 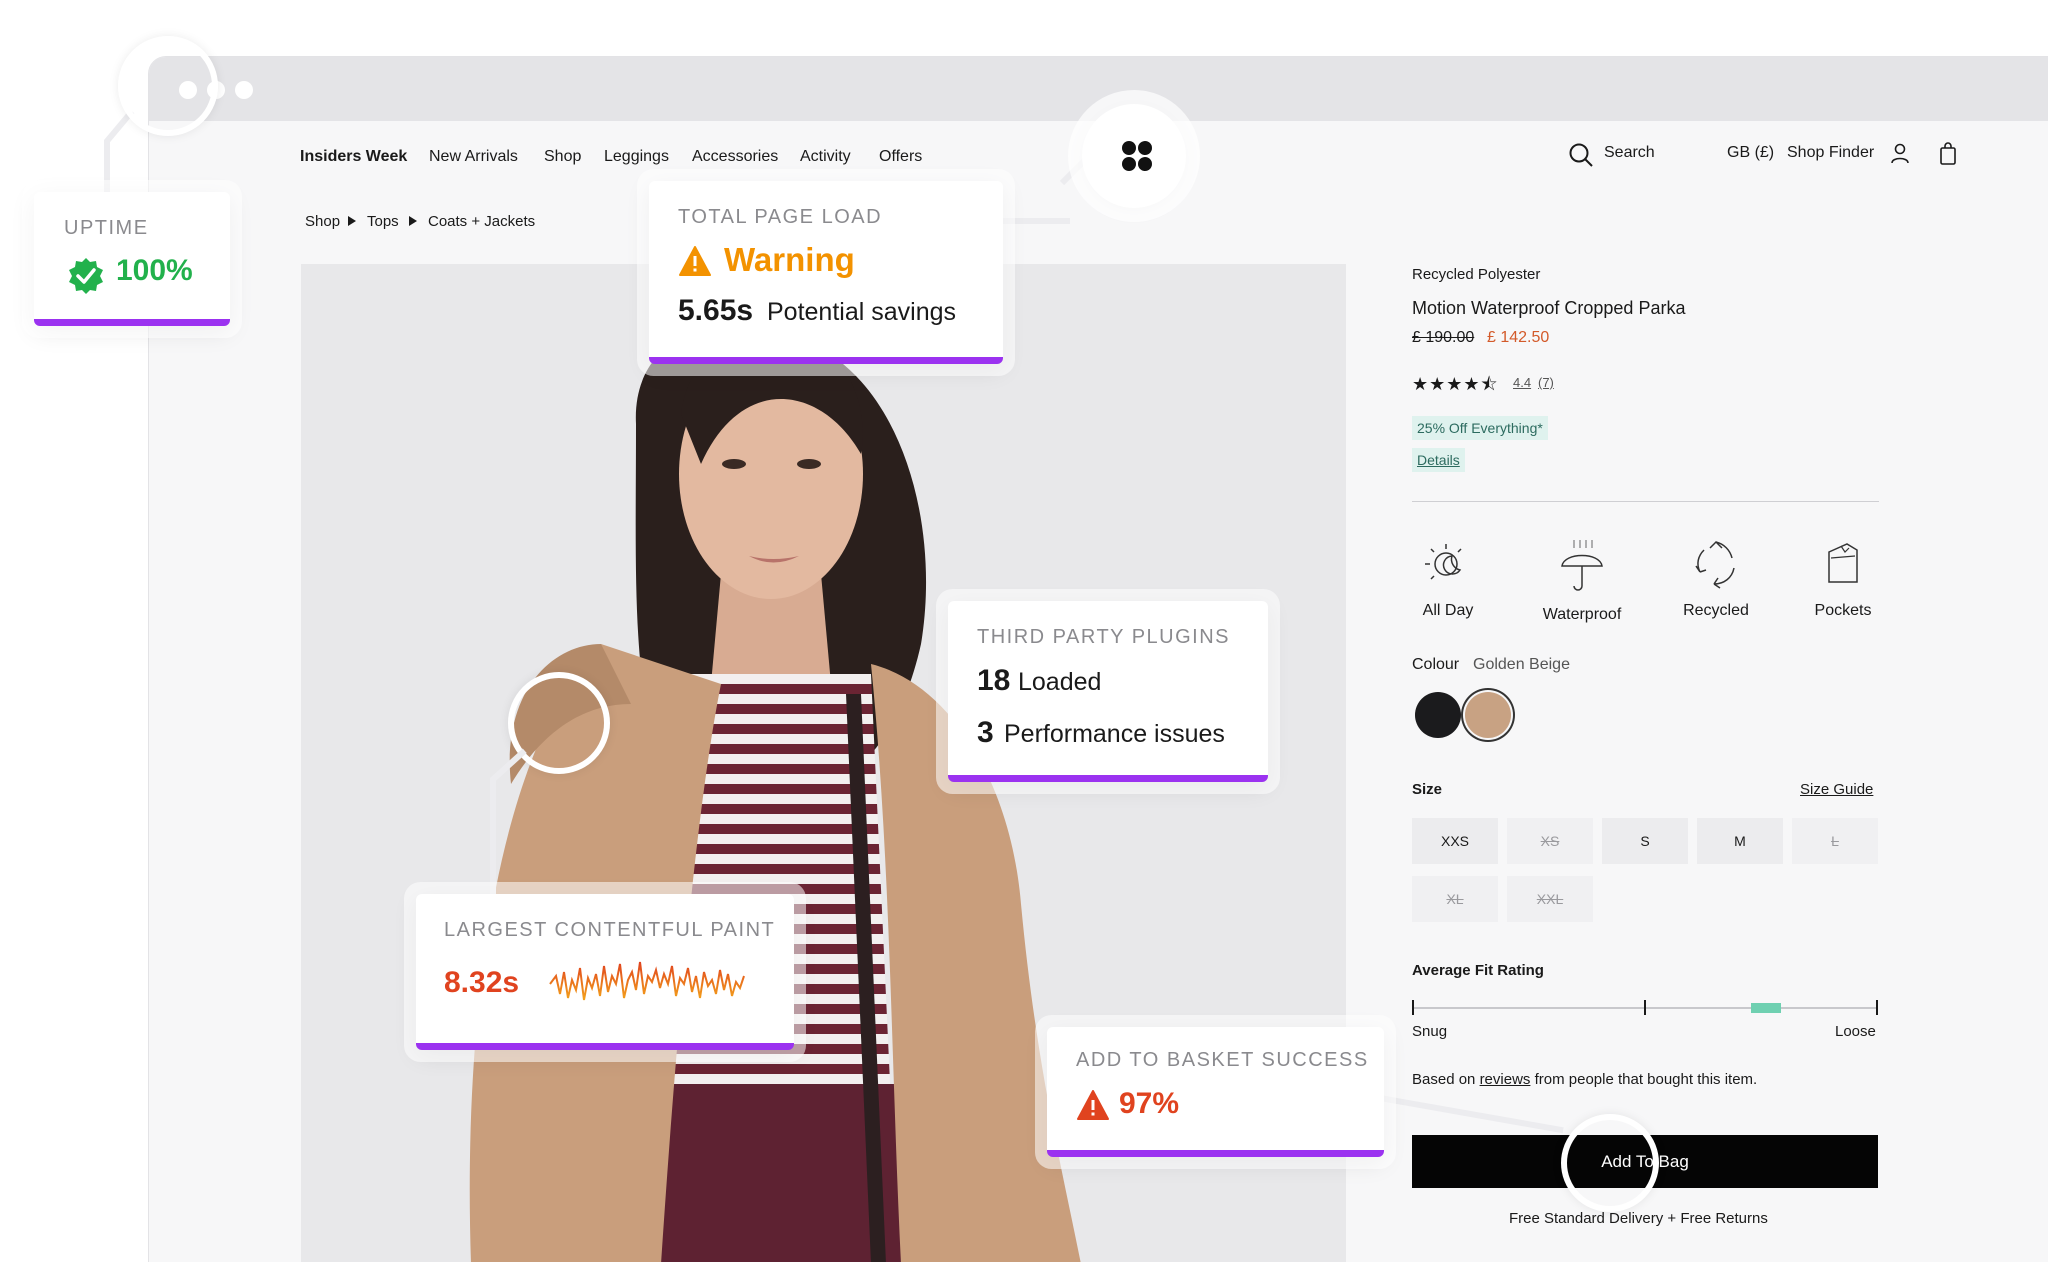 What do you see at coordinates (473, 157) in the screenshot?
I see `nav-new-arrivals: New Arrivals` at bounding box center [473, 157].